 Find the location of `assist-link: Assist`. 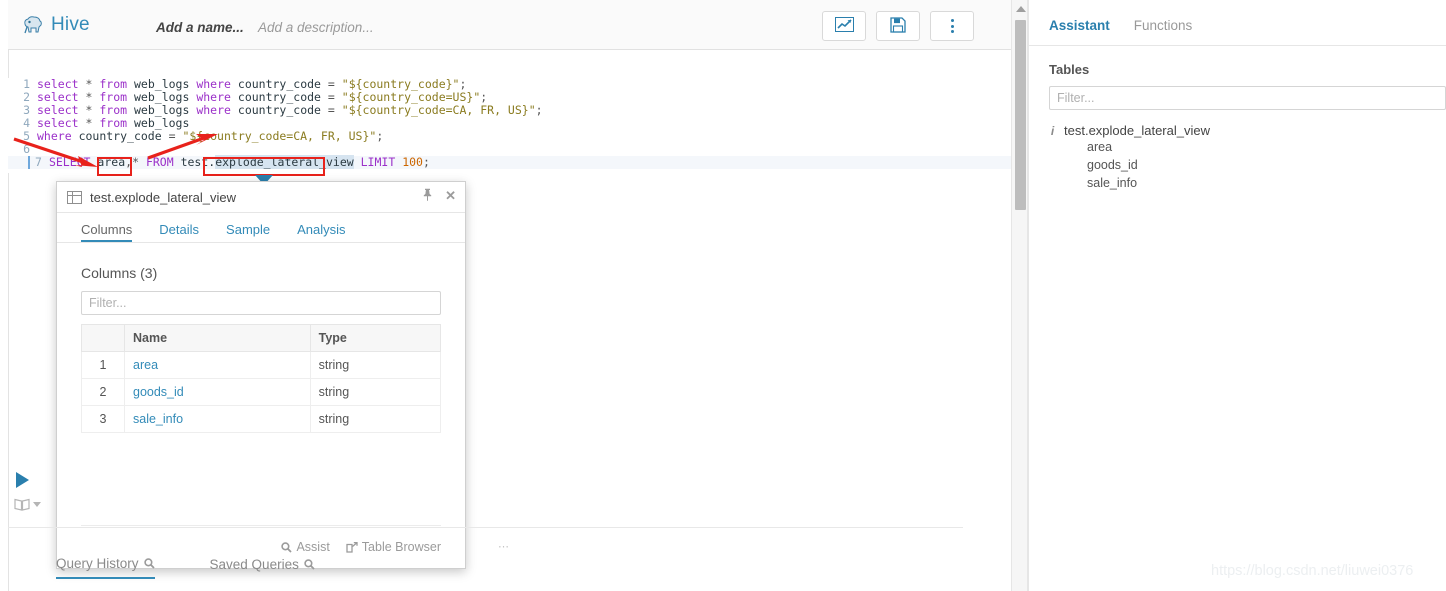

assist-link: Assist is located at coordinates (305, 547).